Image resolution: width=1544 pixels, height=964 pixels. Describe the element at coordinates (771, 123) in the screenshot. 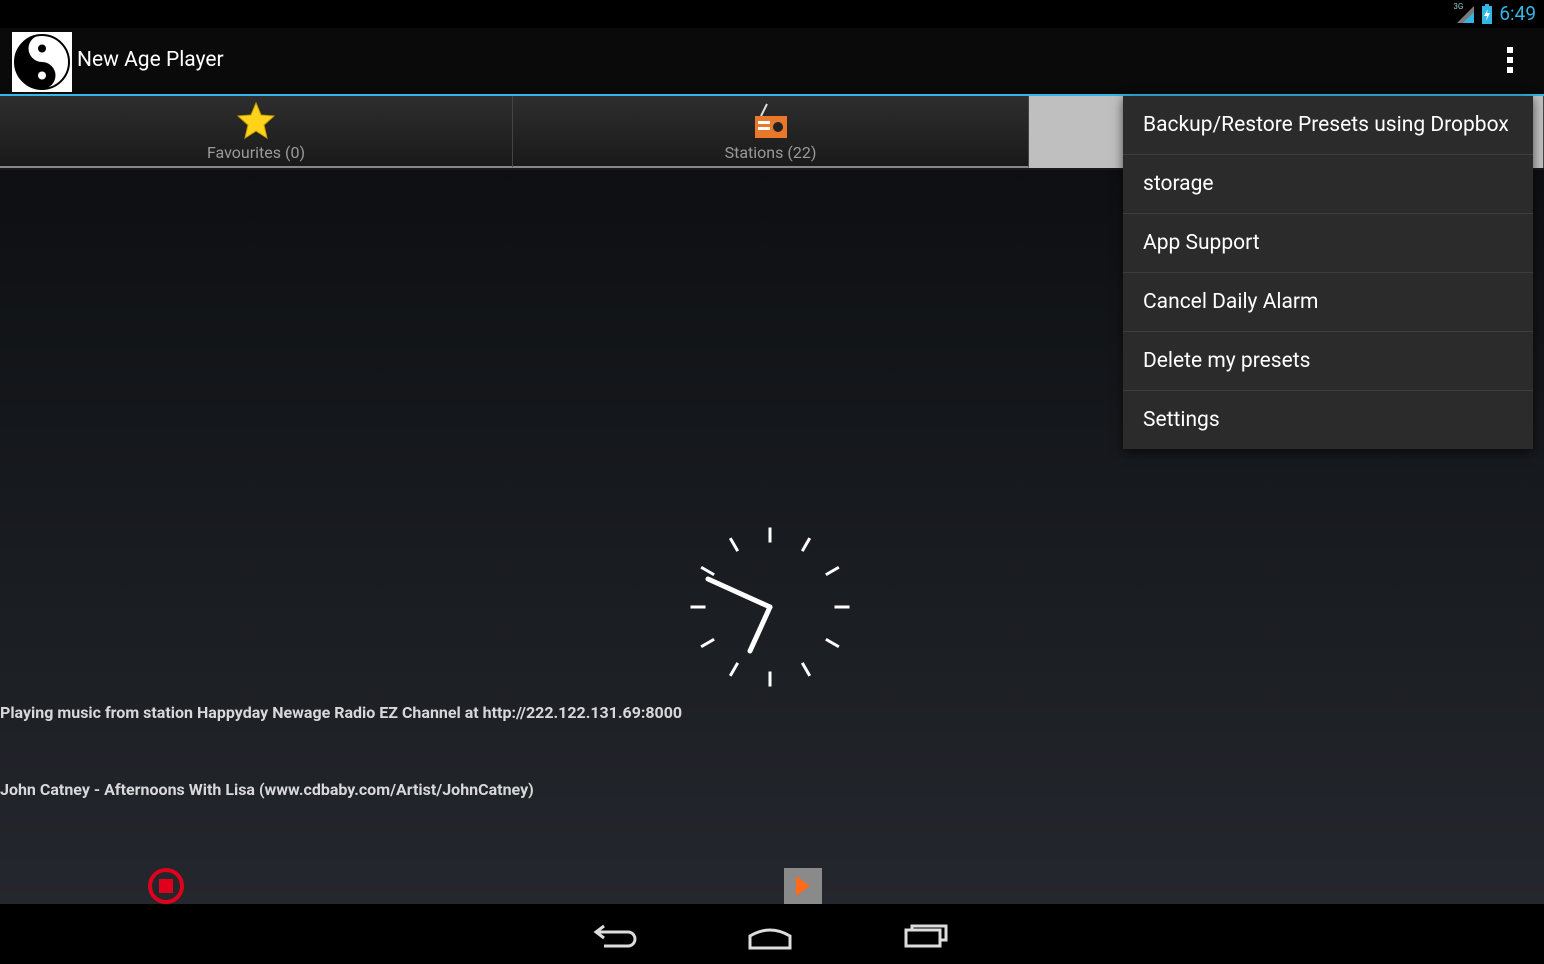

I see `radio-icon` at that location.